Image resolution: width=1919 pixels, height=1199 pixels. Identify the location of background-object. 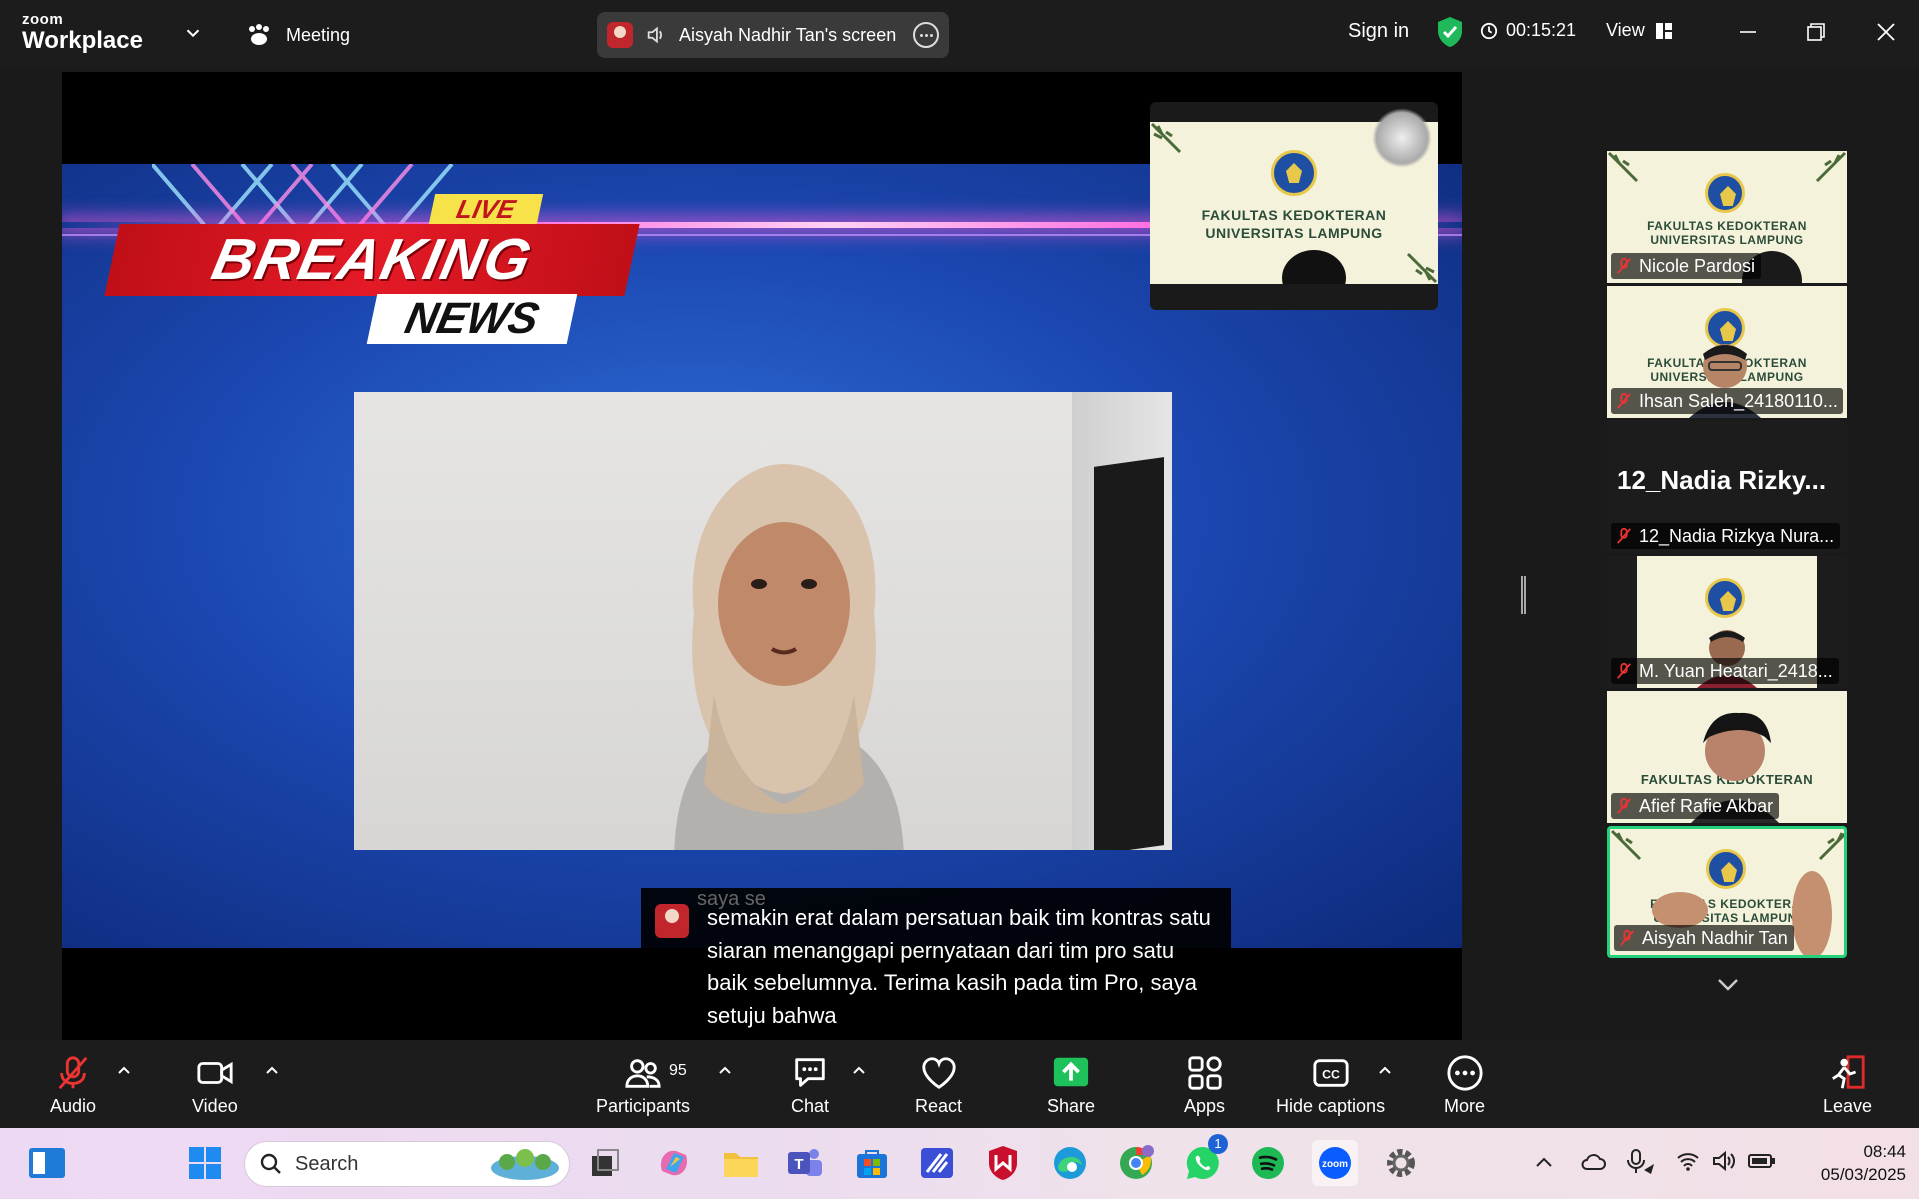
(1129, 653).